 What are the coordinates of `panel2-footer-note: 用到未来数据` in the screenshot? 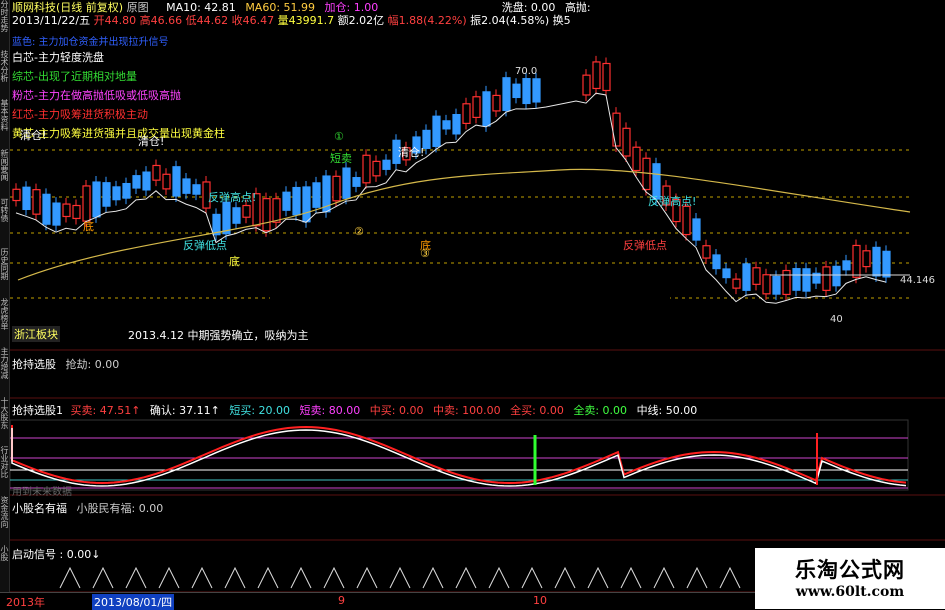 It's located at (42, 492).